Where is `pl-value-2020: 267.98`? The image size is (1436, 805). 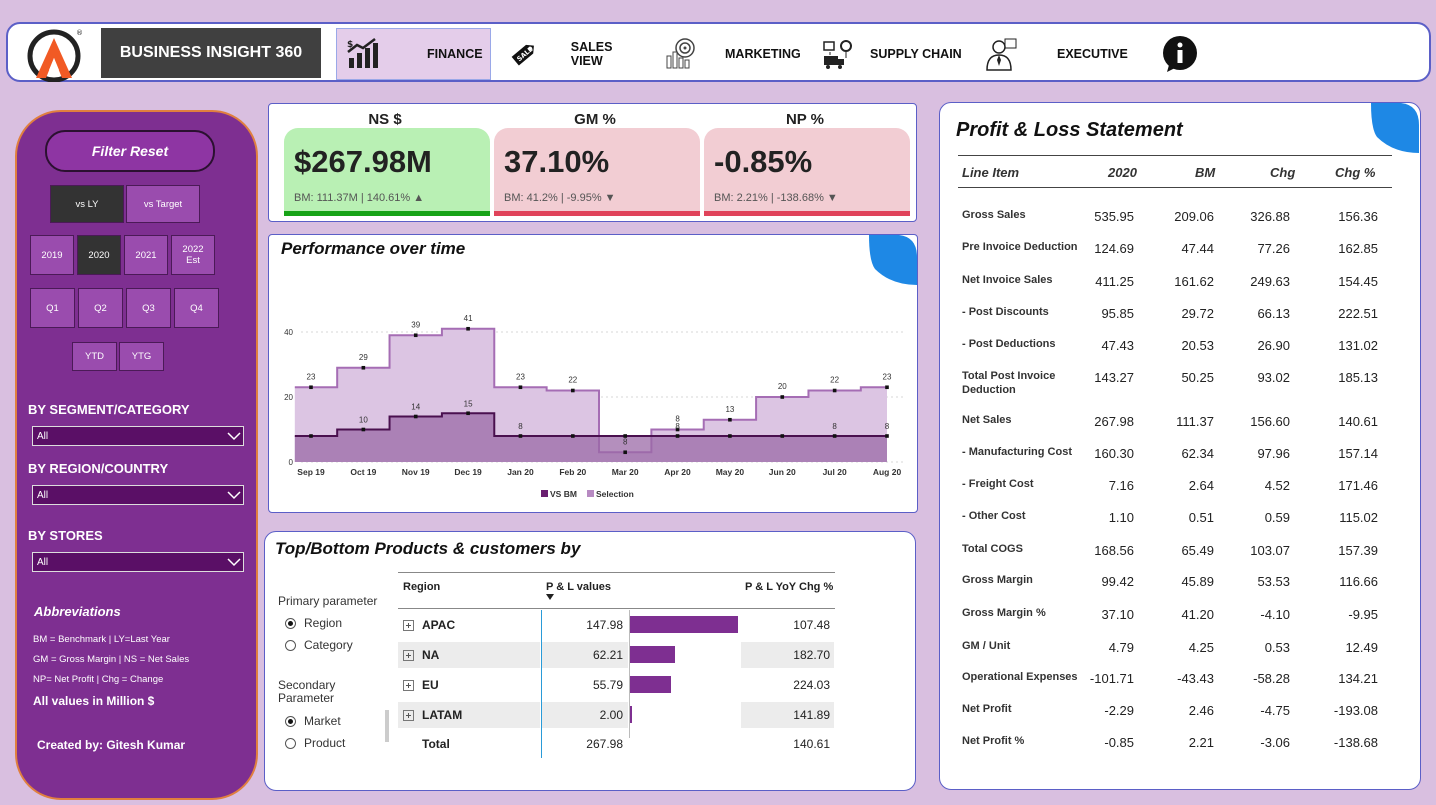
pl-value-2020: 267.98 is located at coordinates (1114, 421).